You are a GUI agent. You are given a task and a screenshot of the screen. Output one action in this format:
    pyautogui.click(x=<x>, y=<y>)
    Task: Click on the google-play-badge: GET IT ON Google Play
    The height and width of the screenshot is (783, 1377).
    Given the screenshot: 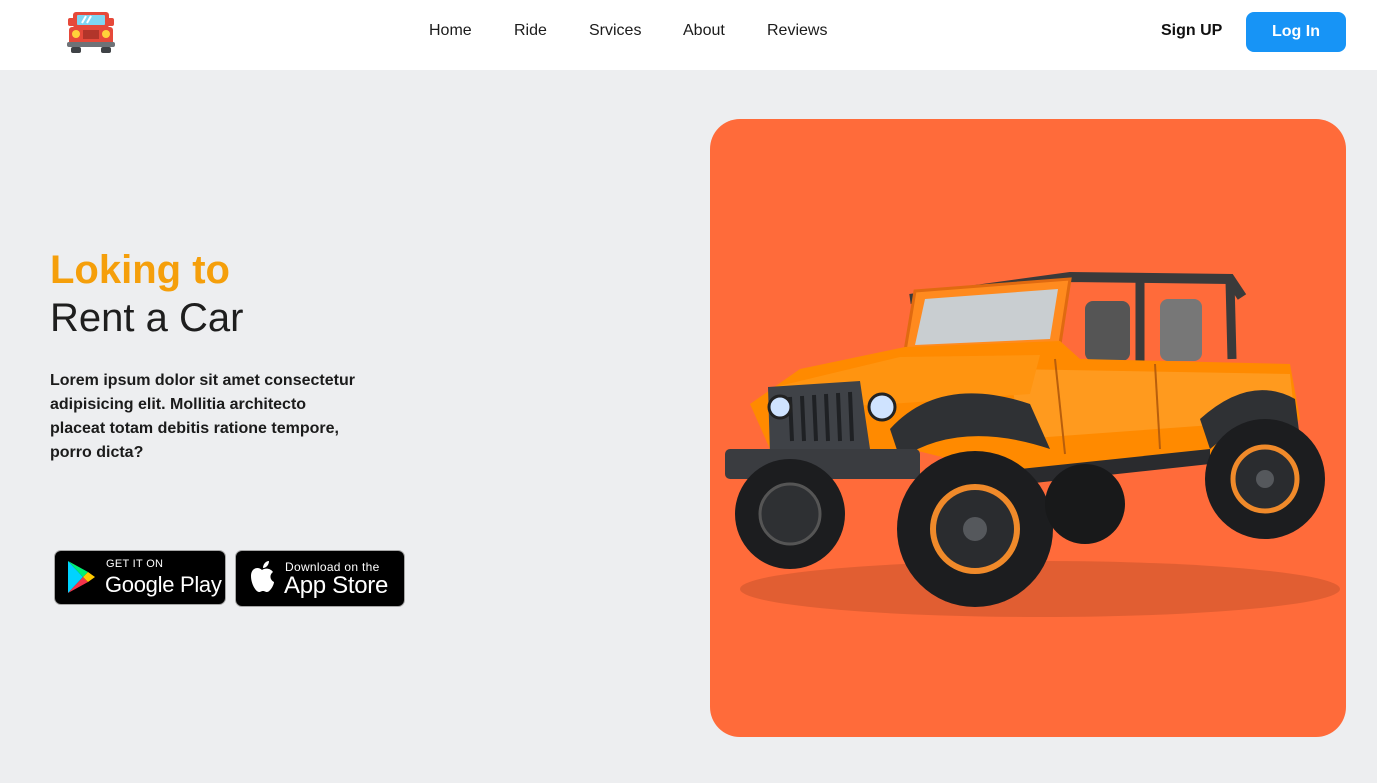 What is the action you would take?
    pyautogui.click(x=140, y=577)
    